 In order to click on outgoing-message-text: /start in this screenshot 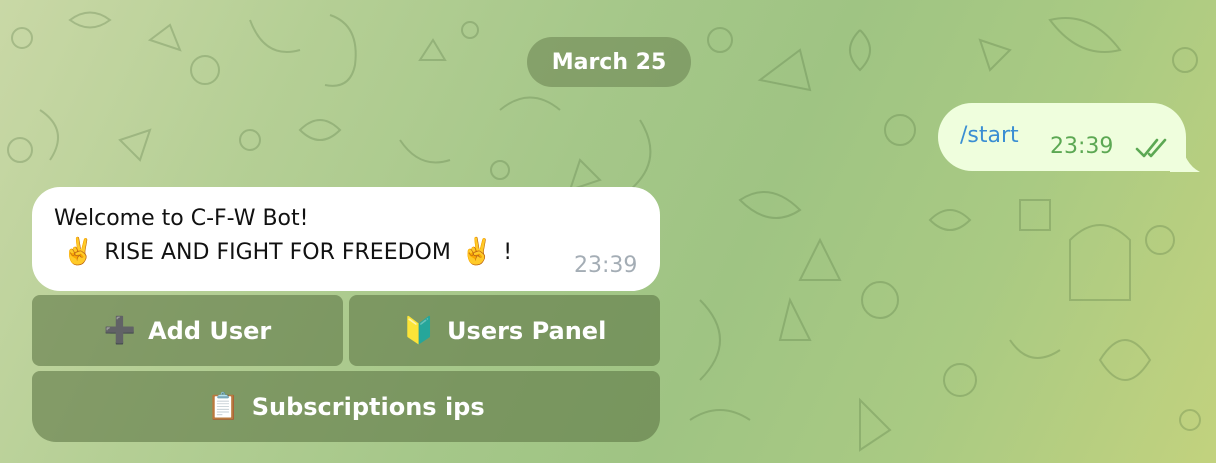, I will do `click(989, 135)`.